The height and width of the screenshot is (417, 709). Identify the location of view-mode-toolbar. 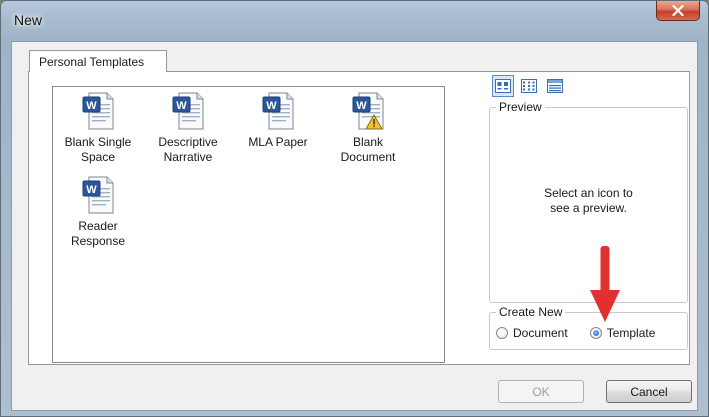
(529, 86).